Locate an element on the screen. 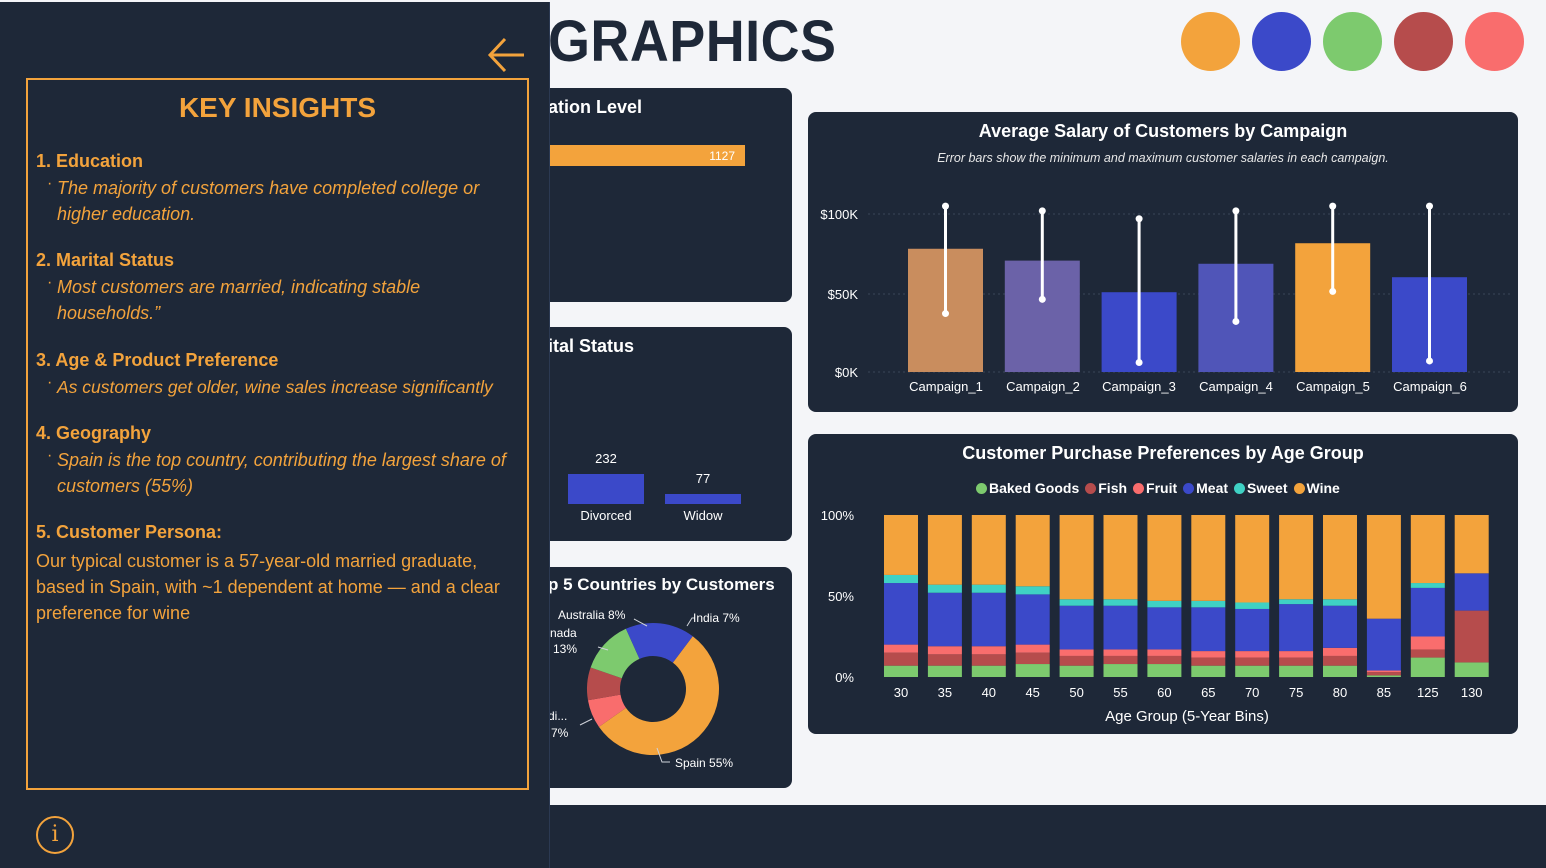 Image resolution: width=1546 pixels, height=868 pixels. theme-color-green is located at coordinates (1352, 41).